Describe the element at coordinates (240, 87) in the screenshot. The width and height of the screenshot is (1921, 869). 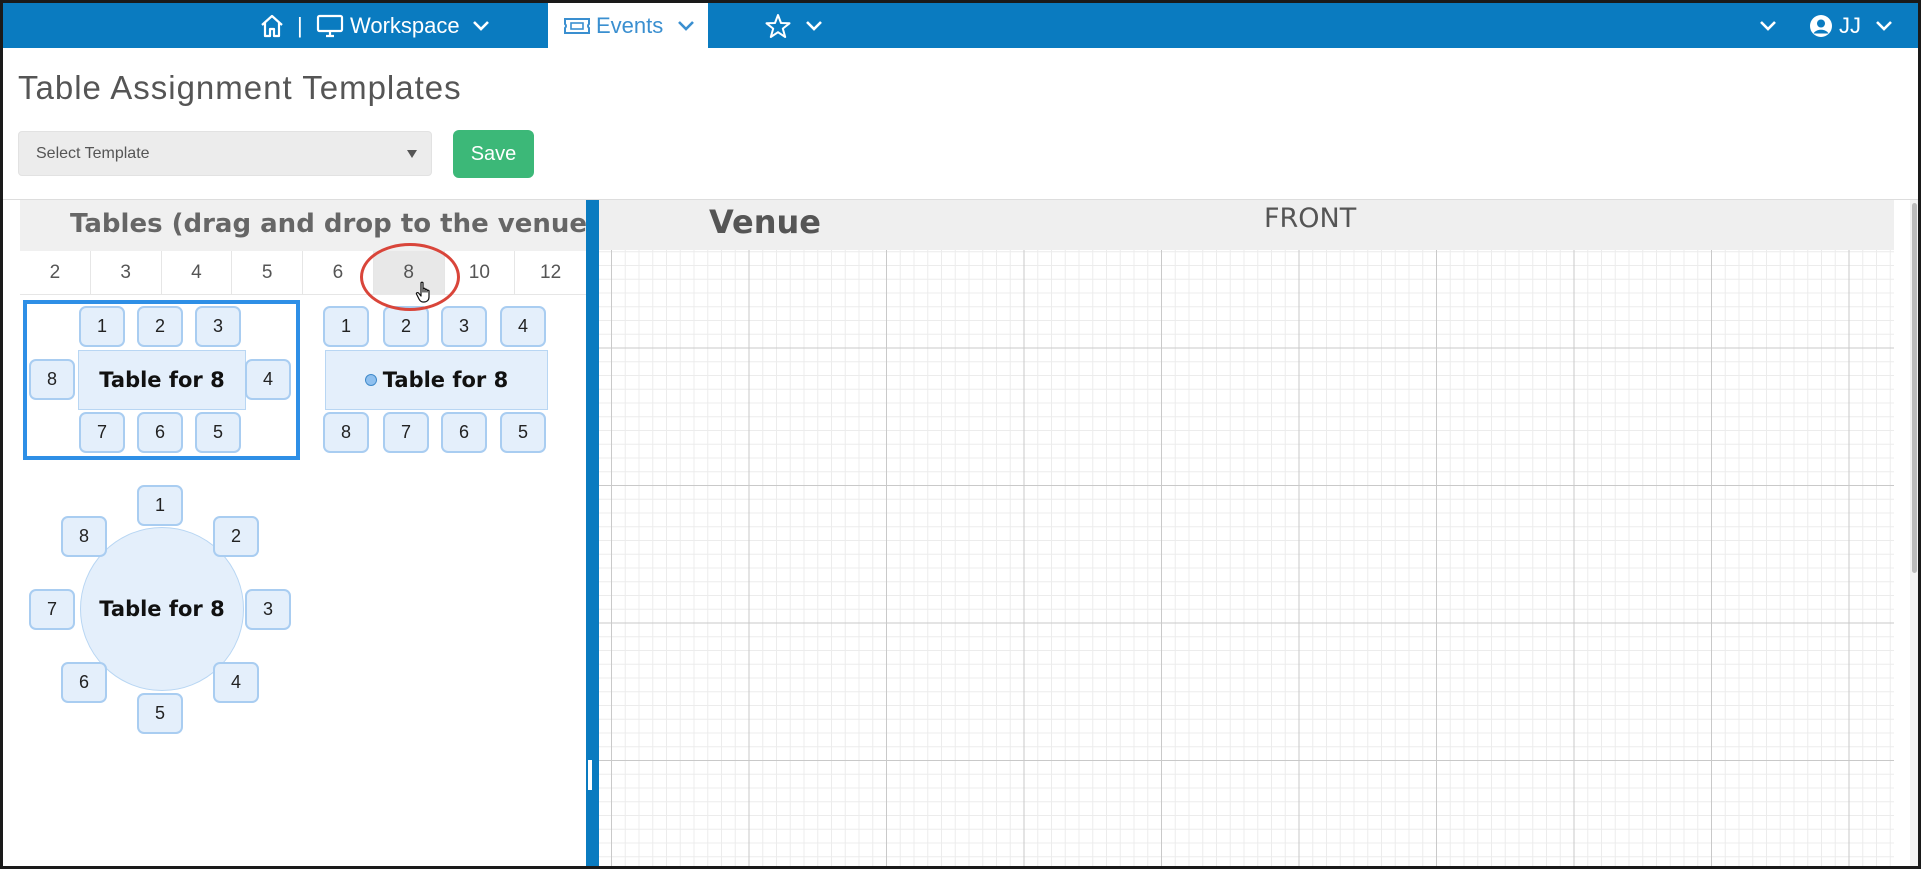
I see `page-title: Table Assignment Templates` at that location.